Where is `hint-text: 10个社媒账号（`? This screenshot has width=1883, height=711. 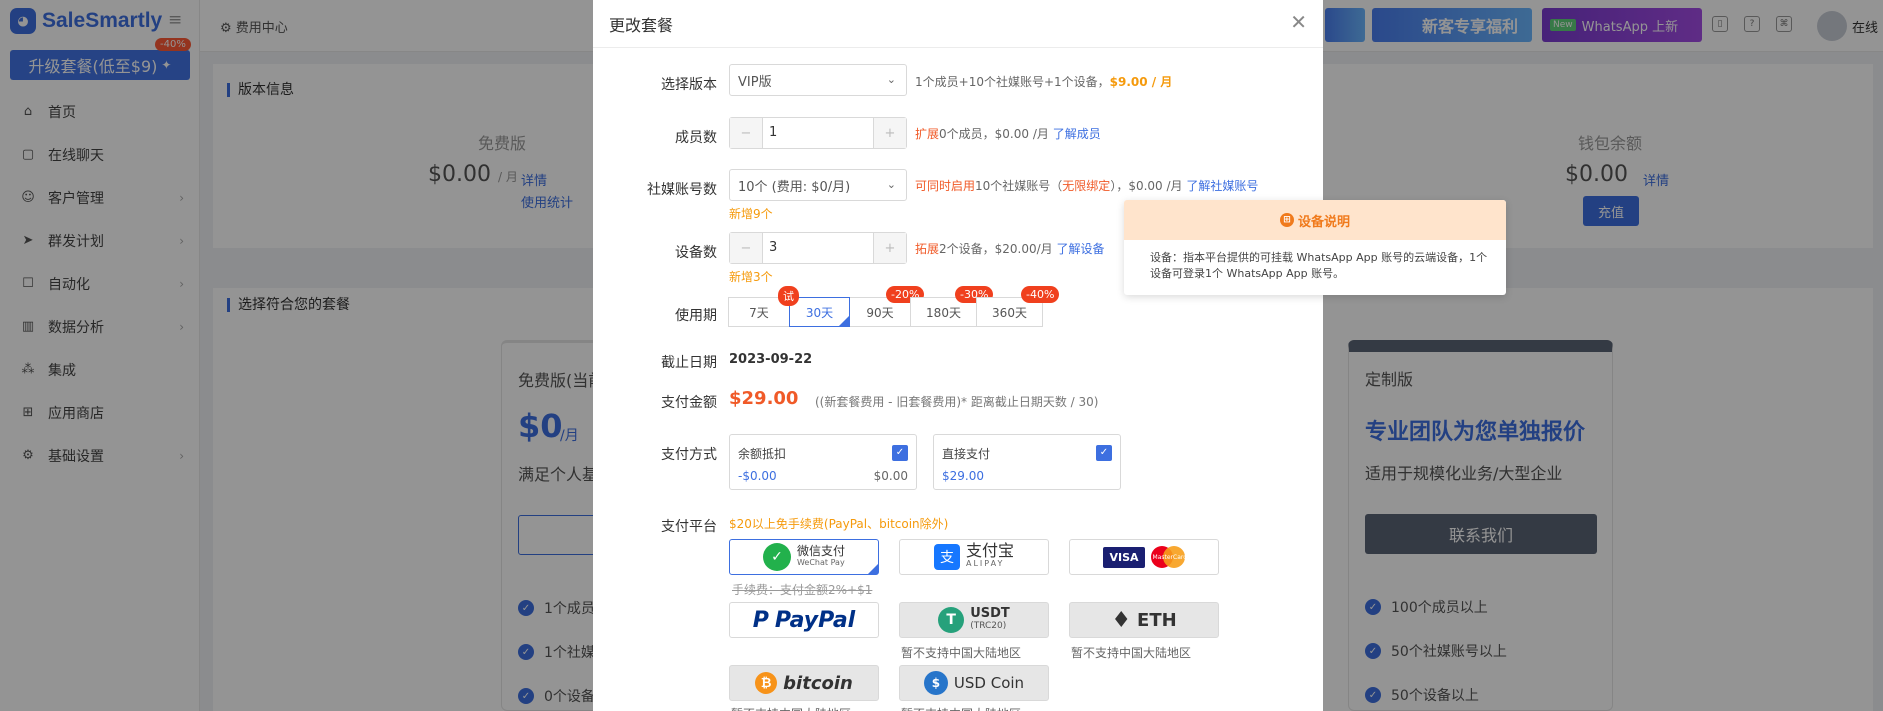
hint-text: 10个社媒账号（ is located at coordinates (1019, 186).